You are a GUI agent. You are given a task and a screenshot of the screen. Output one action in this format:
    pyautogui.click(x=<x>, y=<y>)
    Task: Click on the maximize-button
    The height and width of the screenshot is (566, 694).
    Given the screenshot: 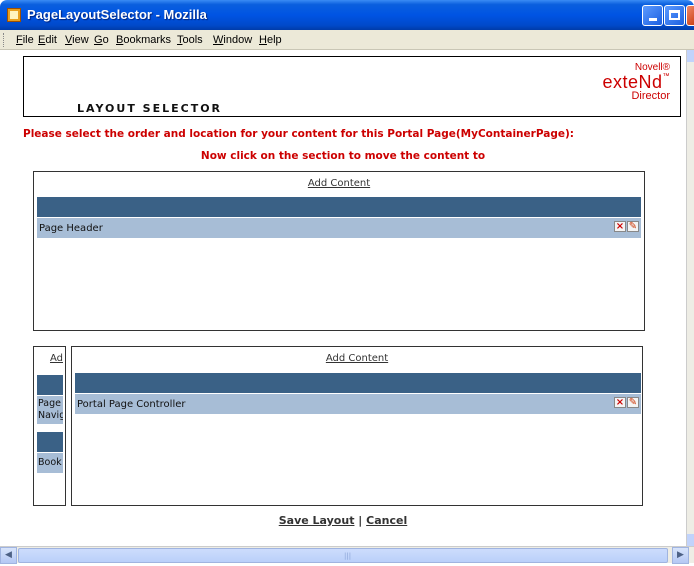 What is the action you would take?
    pyautogui.click(x=674, y=15)
    